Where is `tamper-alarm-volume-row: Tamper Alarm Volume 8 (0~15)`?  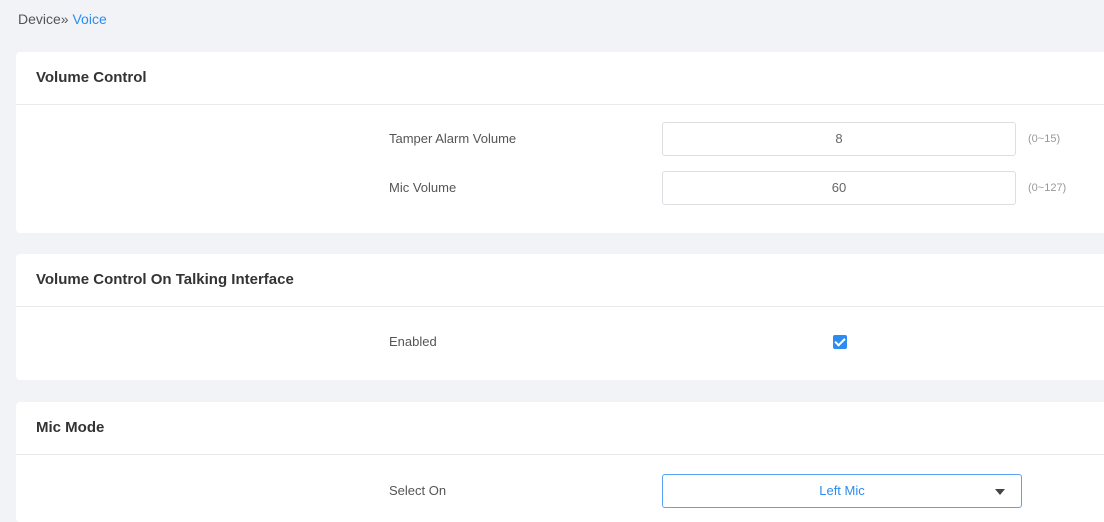 tamper-alarm-volume-row: Tamper Alarm Volume 8 (0~15) is located at coordinates (560, 139).